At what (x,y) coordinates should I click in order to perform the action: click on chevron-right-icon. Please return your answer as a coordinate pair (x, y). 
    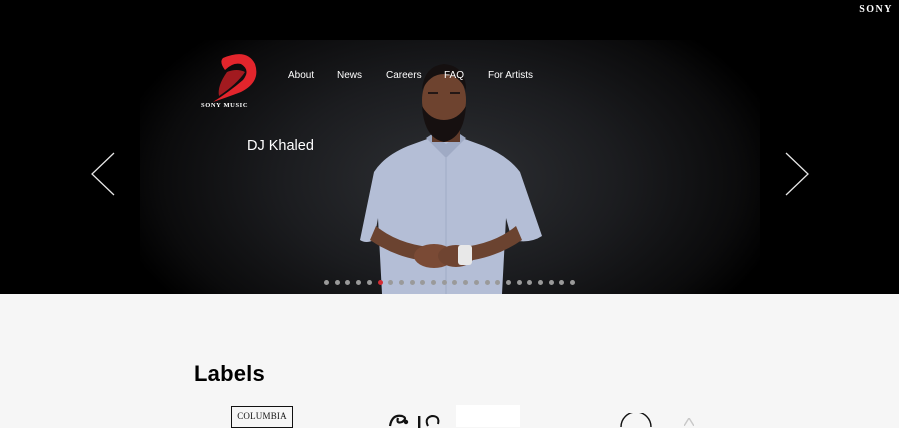
    Looking at the image, I should click on (797, 174).